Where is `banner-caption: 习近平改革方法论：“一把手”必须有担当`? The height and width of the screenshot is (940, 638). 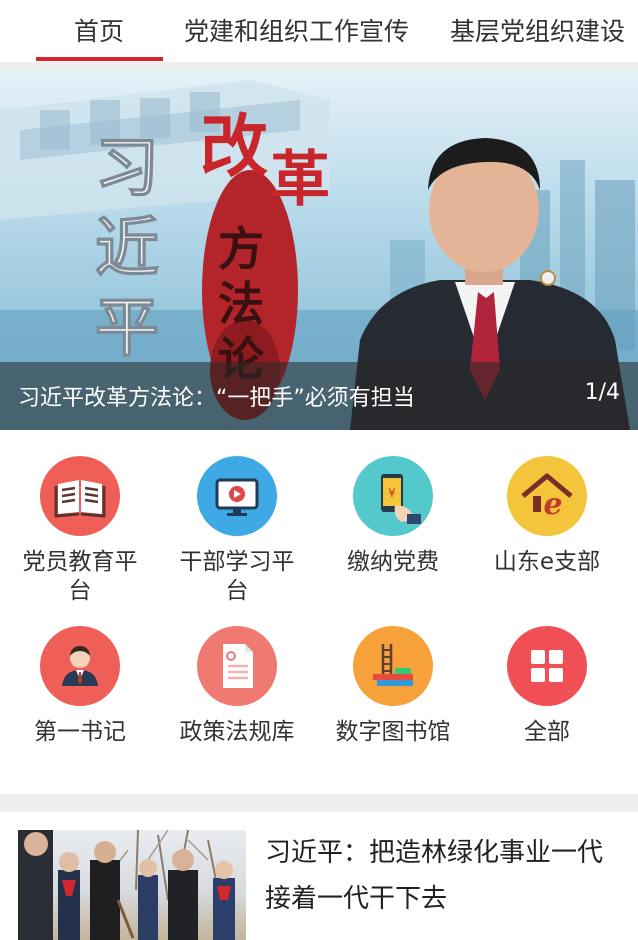
banner-caption: 习近平改革方法论：“一把手”必须有担当 is located at coordinates (216, 396).